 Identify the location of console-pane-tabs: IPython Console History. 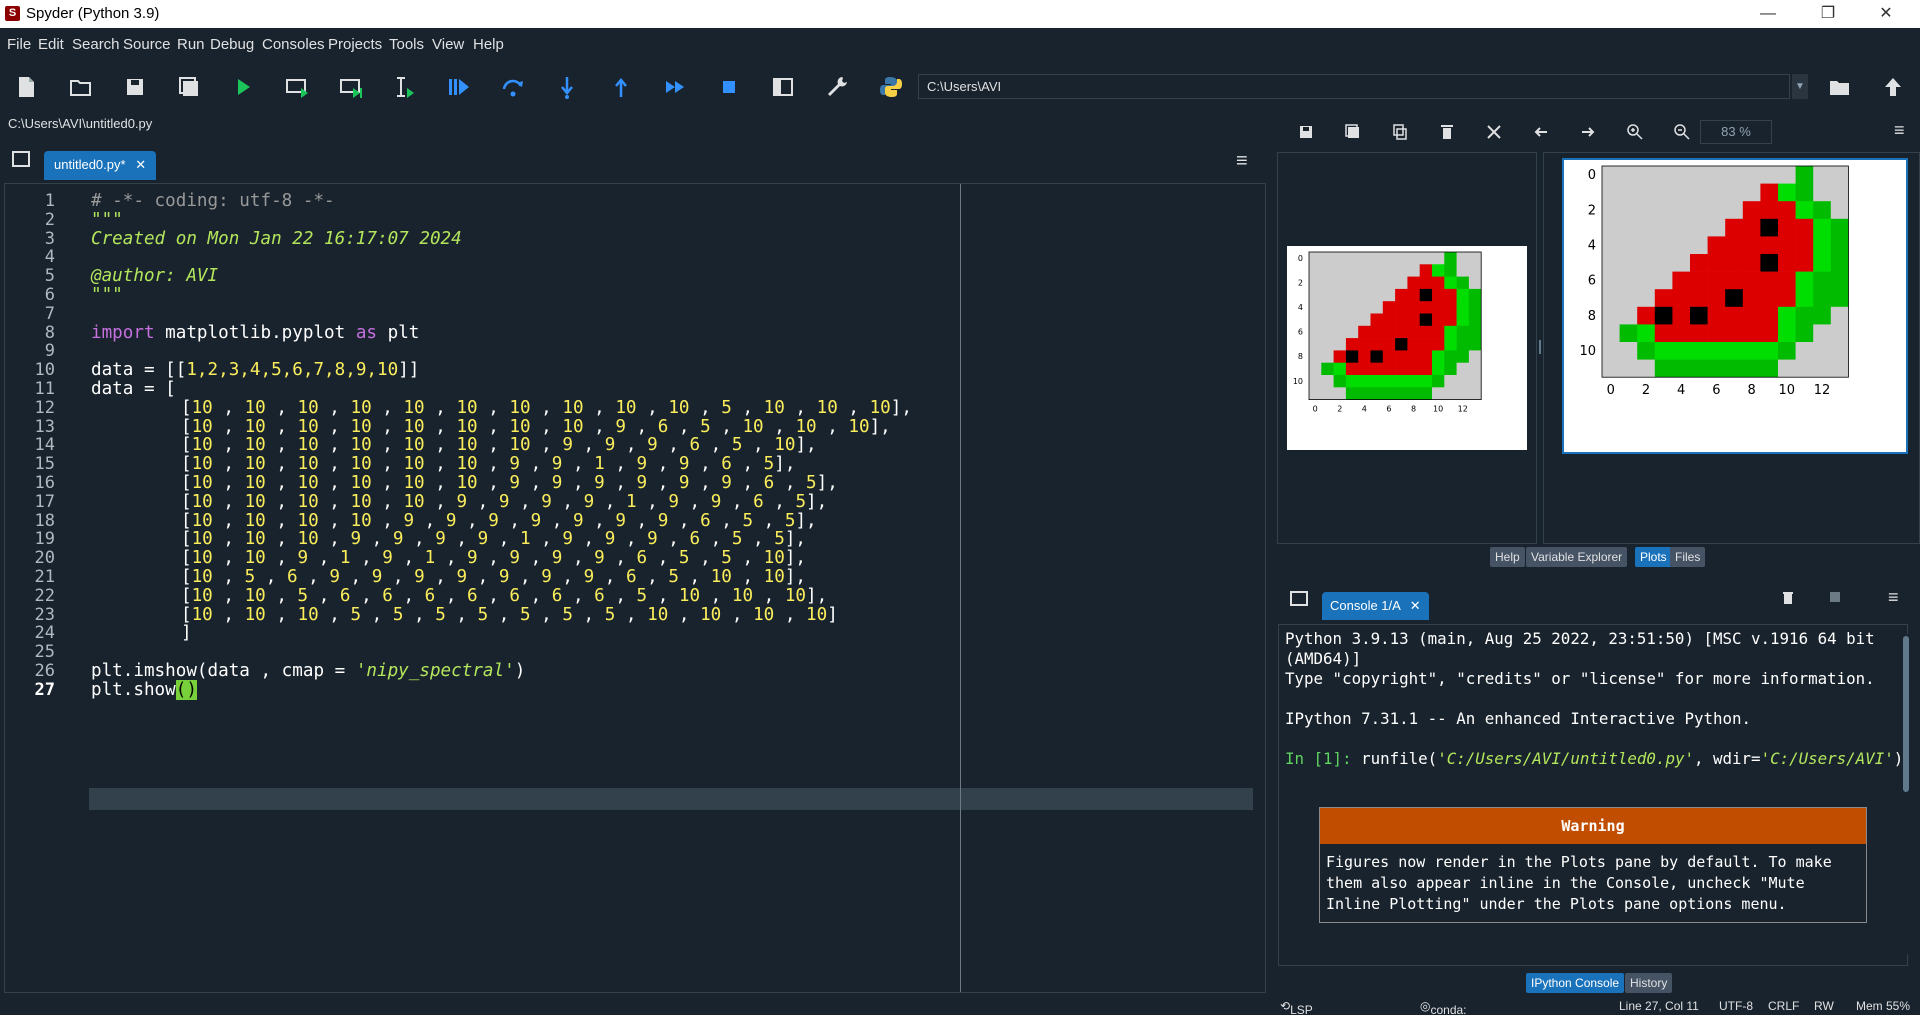
(1626, 984).